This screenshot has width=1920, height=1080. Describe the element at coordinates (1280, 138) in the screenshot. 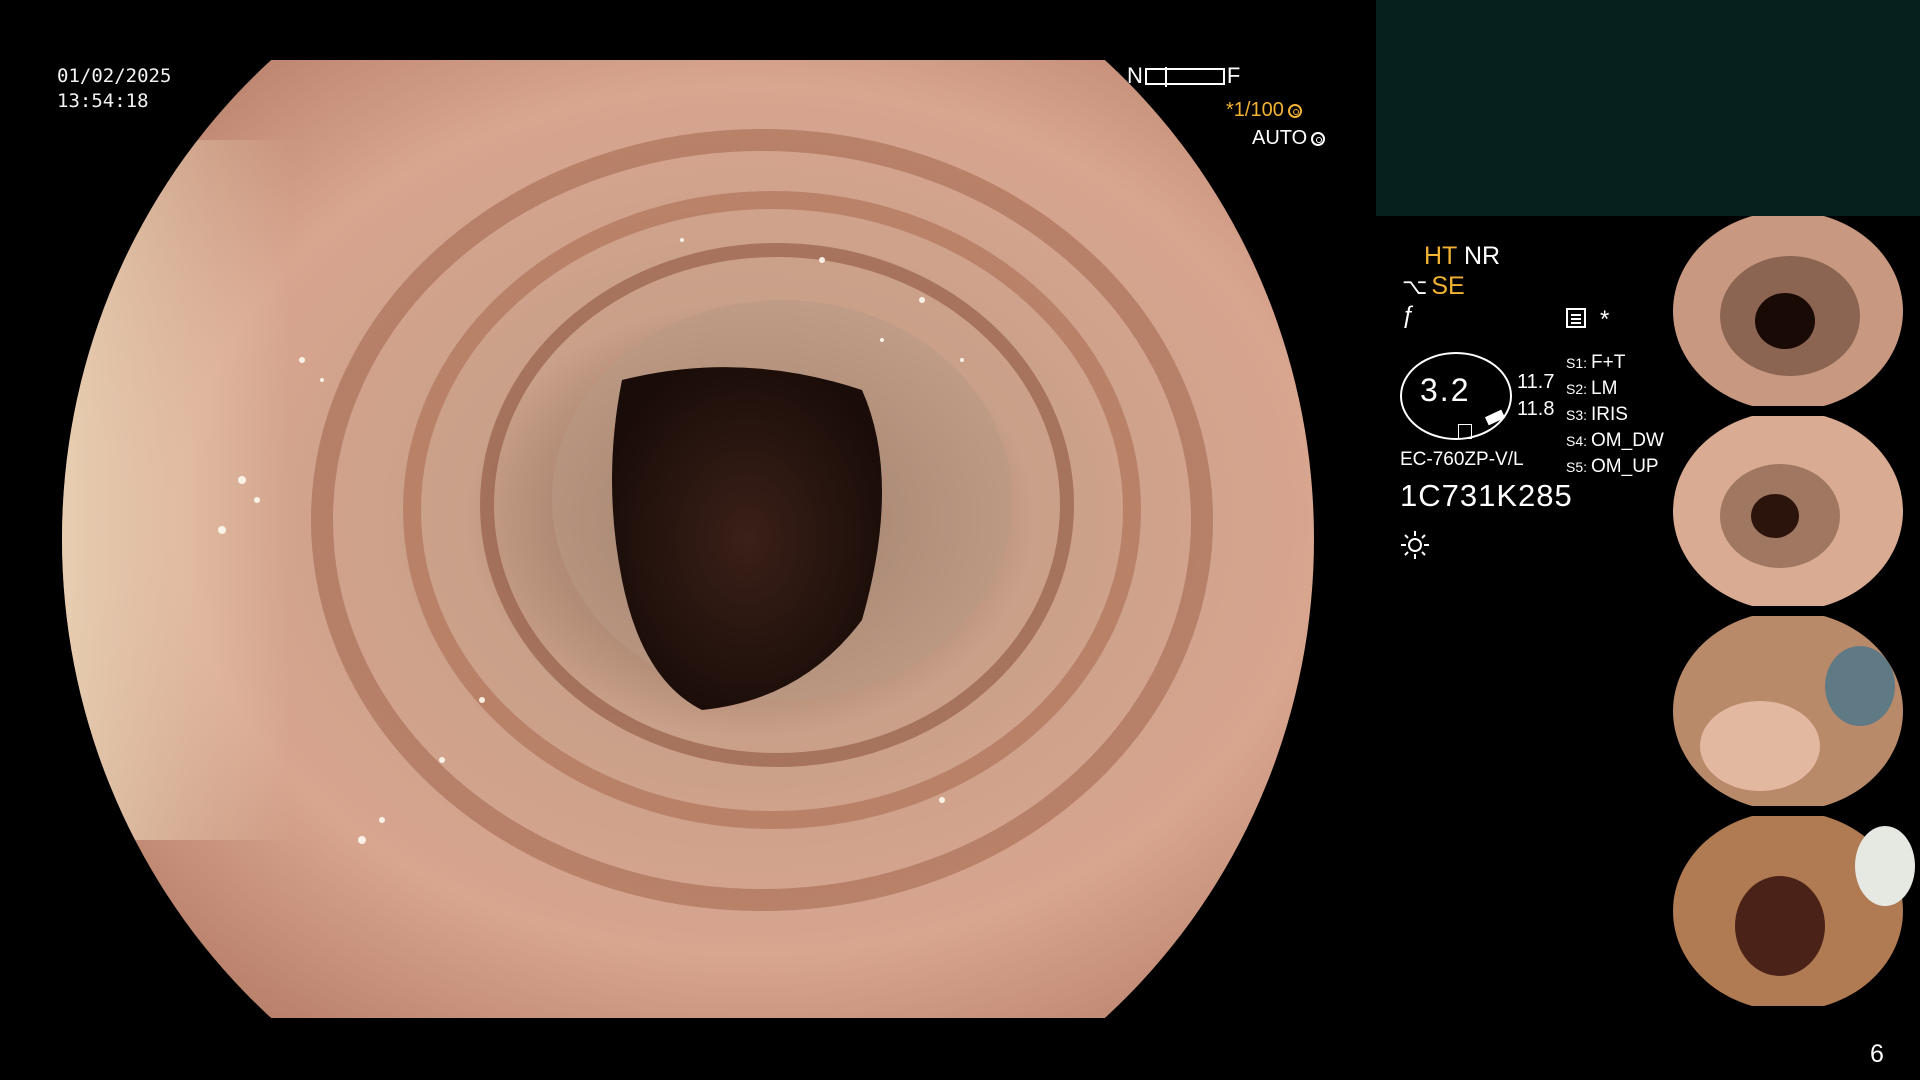

I see `iris-mode-text: AUTO` at that location.